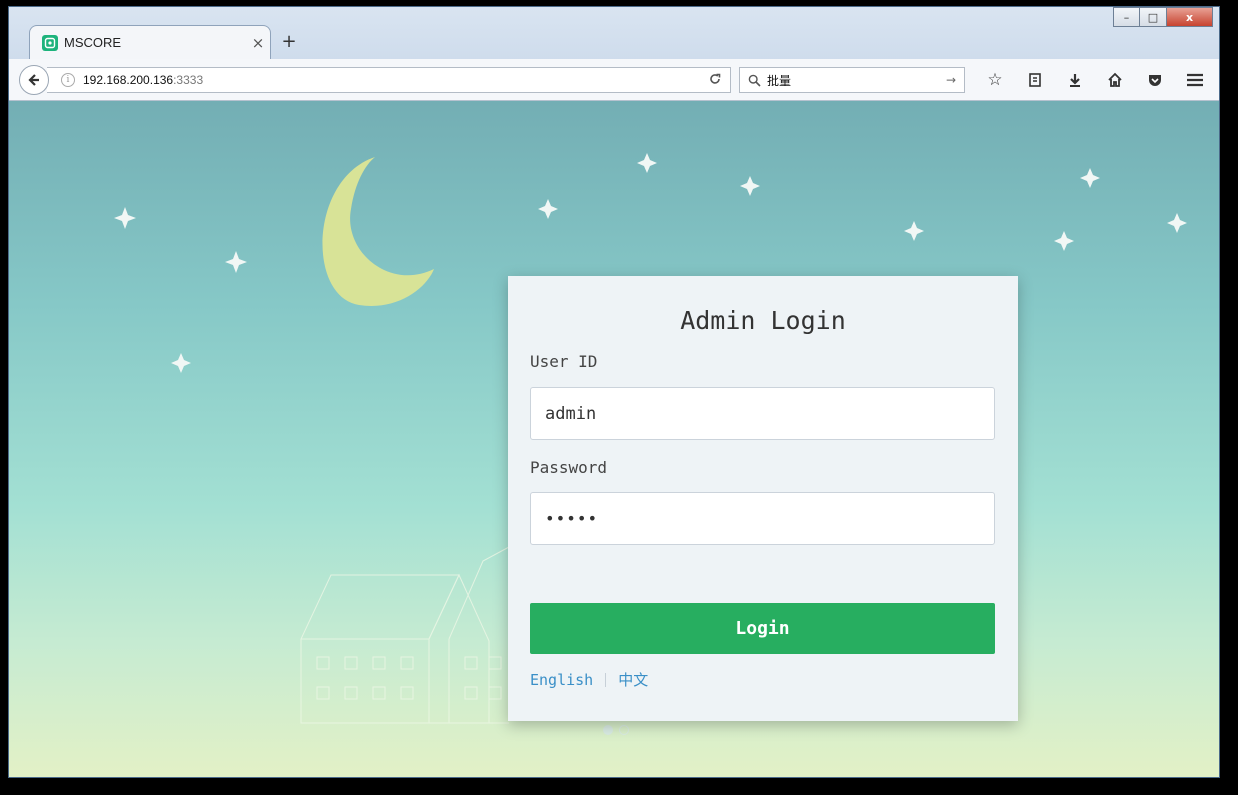 This screenshot has width=1238, height=795. Describe the element at coordinates (128, 80) in the screenshot. I see `url-host: 192.168.200.136` at that location.